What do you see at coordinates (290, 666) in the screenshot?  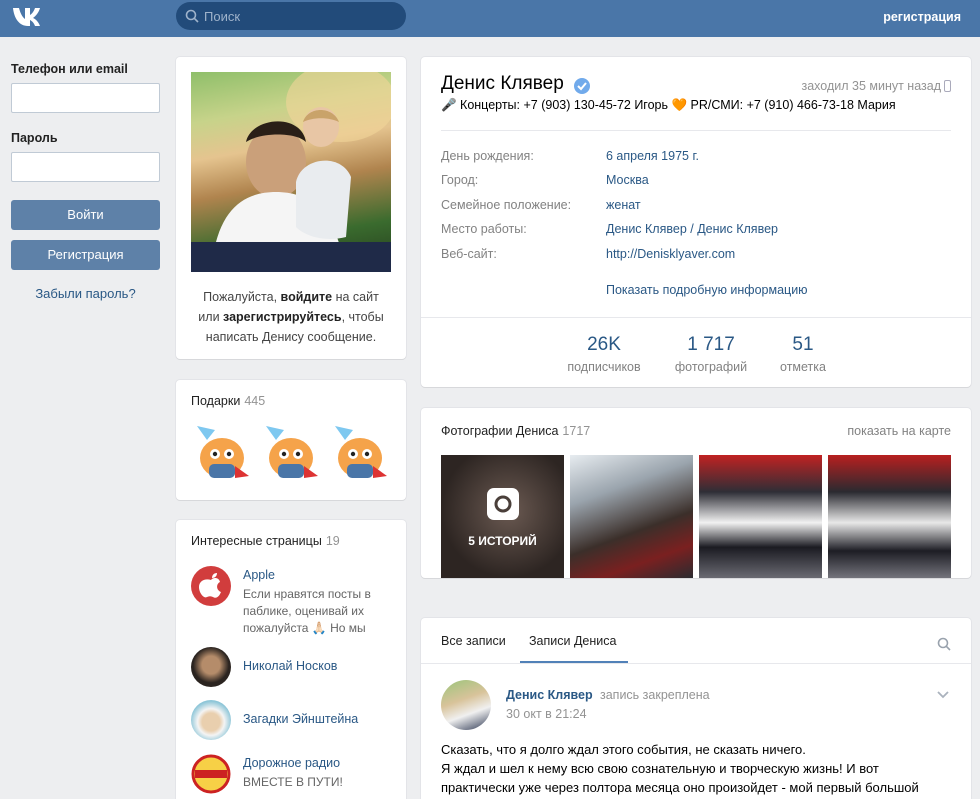 I see `page-name: Николай Носков` at bounding box center [290, 666].